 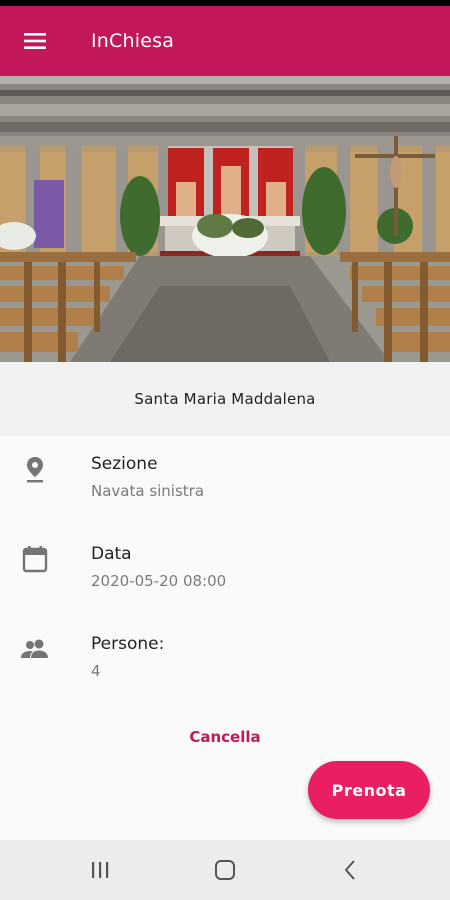 What do you see at coordinates (35, 469) in the screenshot?
I see `location-pin-icon` at bounding box center [35, 469].